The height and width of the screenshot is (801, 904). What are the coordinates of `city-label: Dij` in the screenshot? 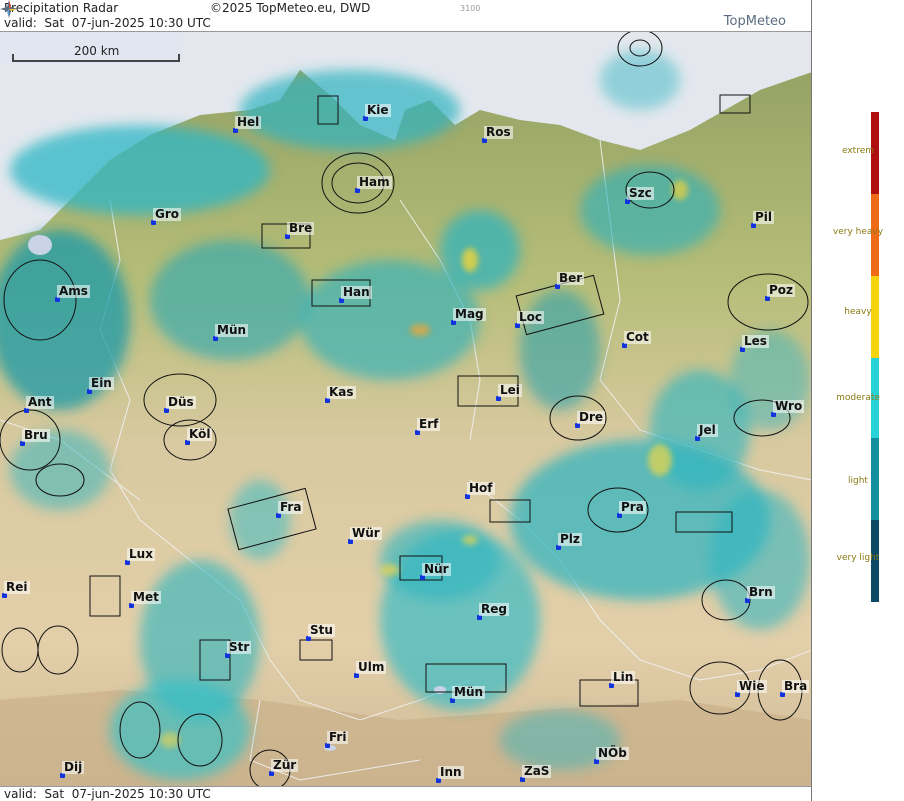 It's located at (73, 767).